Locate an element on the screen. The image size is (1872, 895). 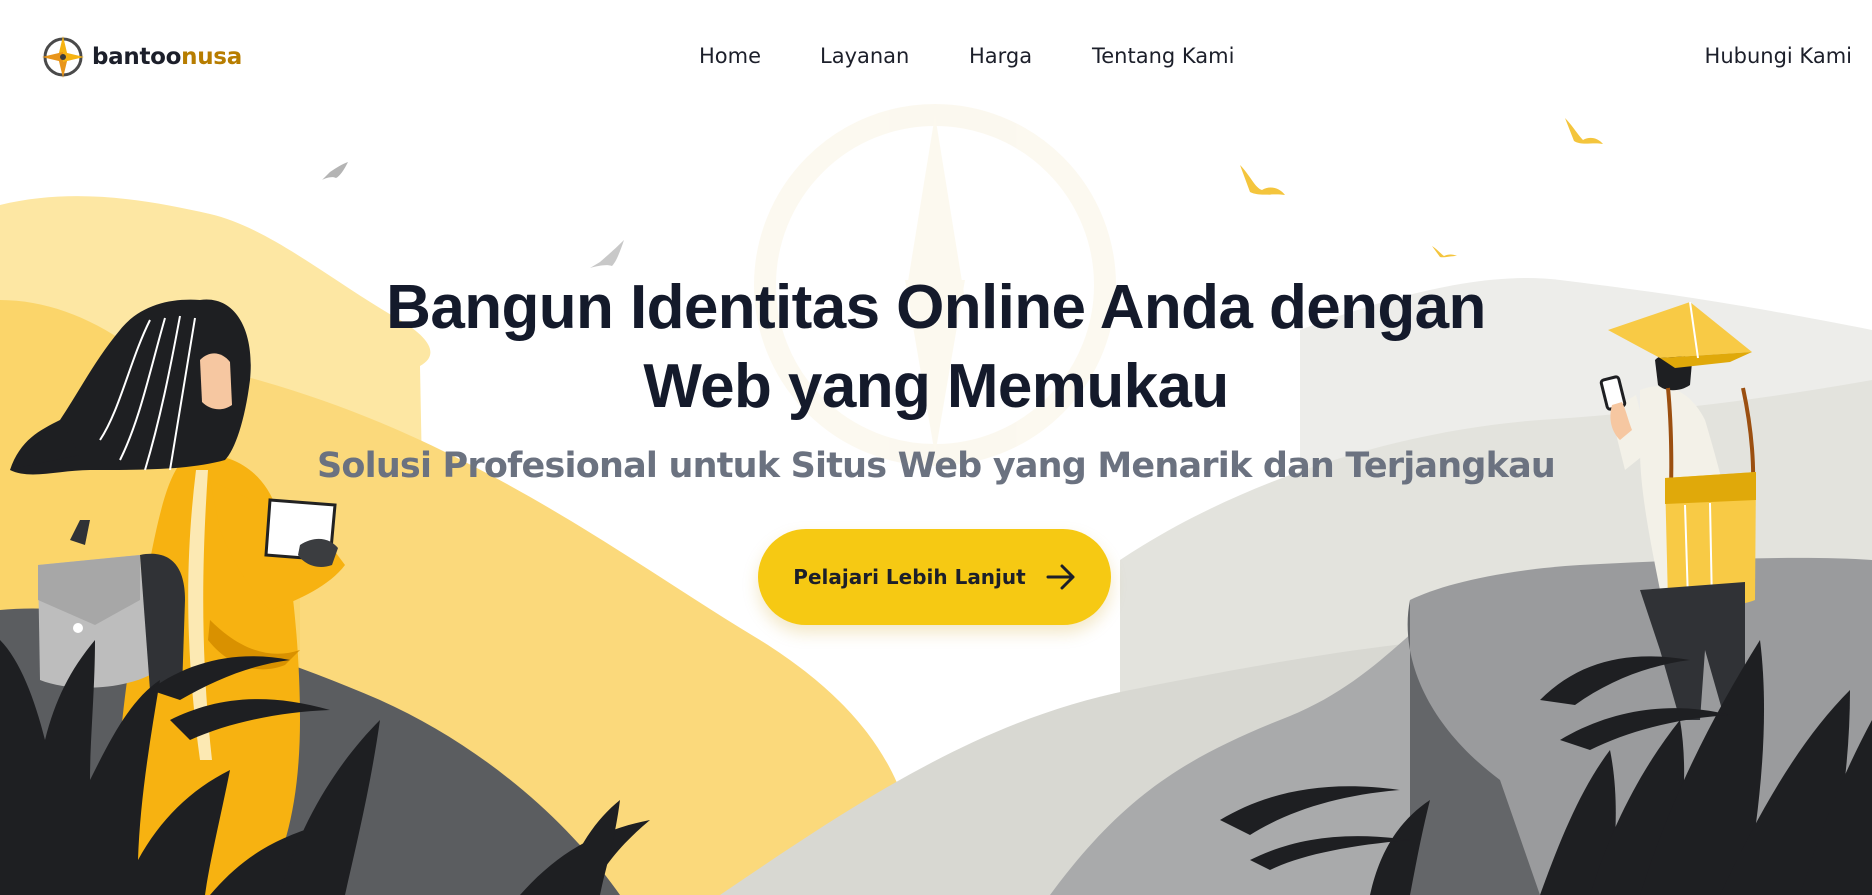
nav-link-hubungi-kami: Hubungi Kami is located at coordinates (1778, 56).